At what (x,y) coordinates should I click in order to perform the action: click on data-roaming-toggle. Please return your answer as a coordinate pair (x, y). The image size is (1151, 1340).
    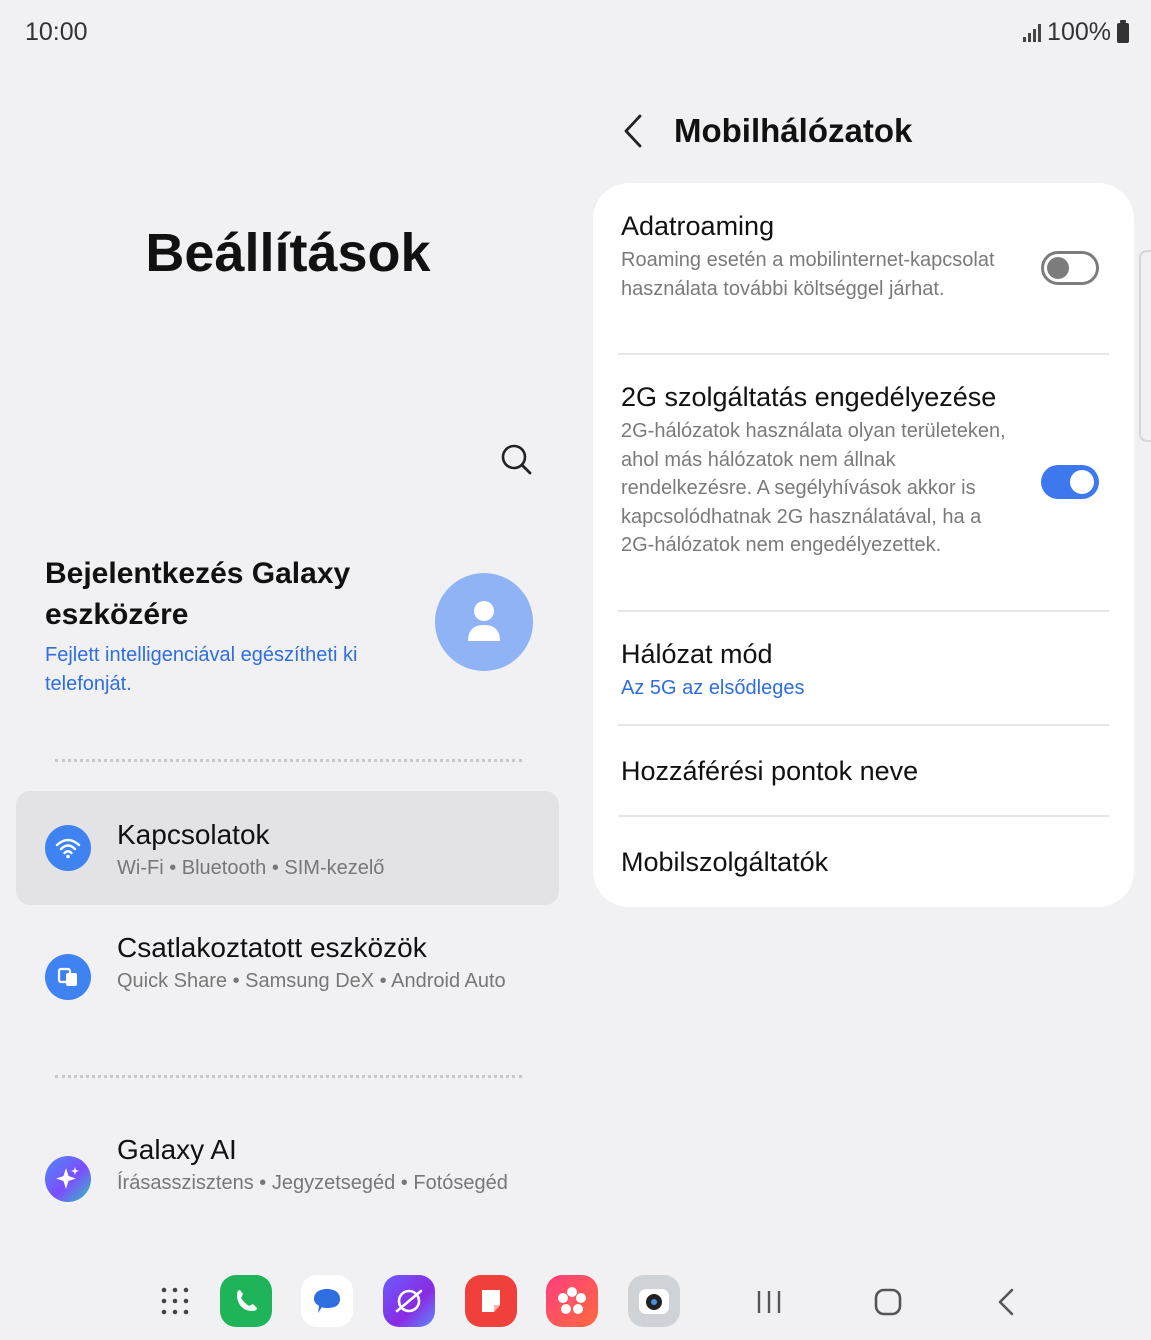
    Looking at the image, I should click on (1070, 268).